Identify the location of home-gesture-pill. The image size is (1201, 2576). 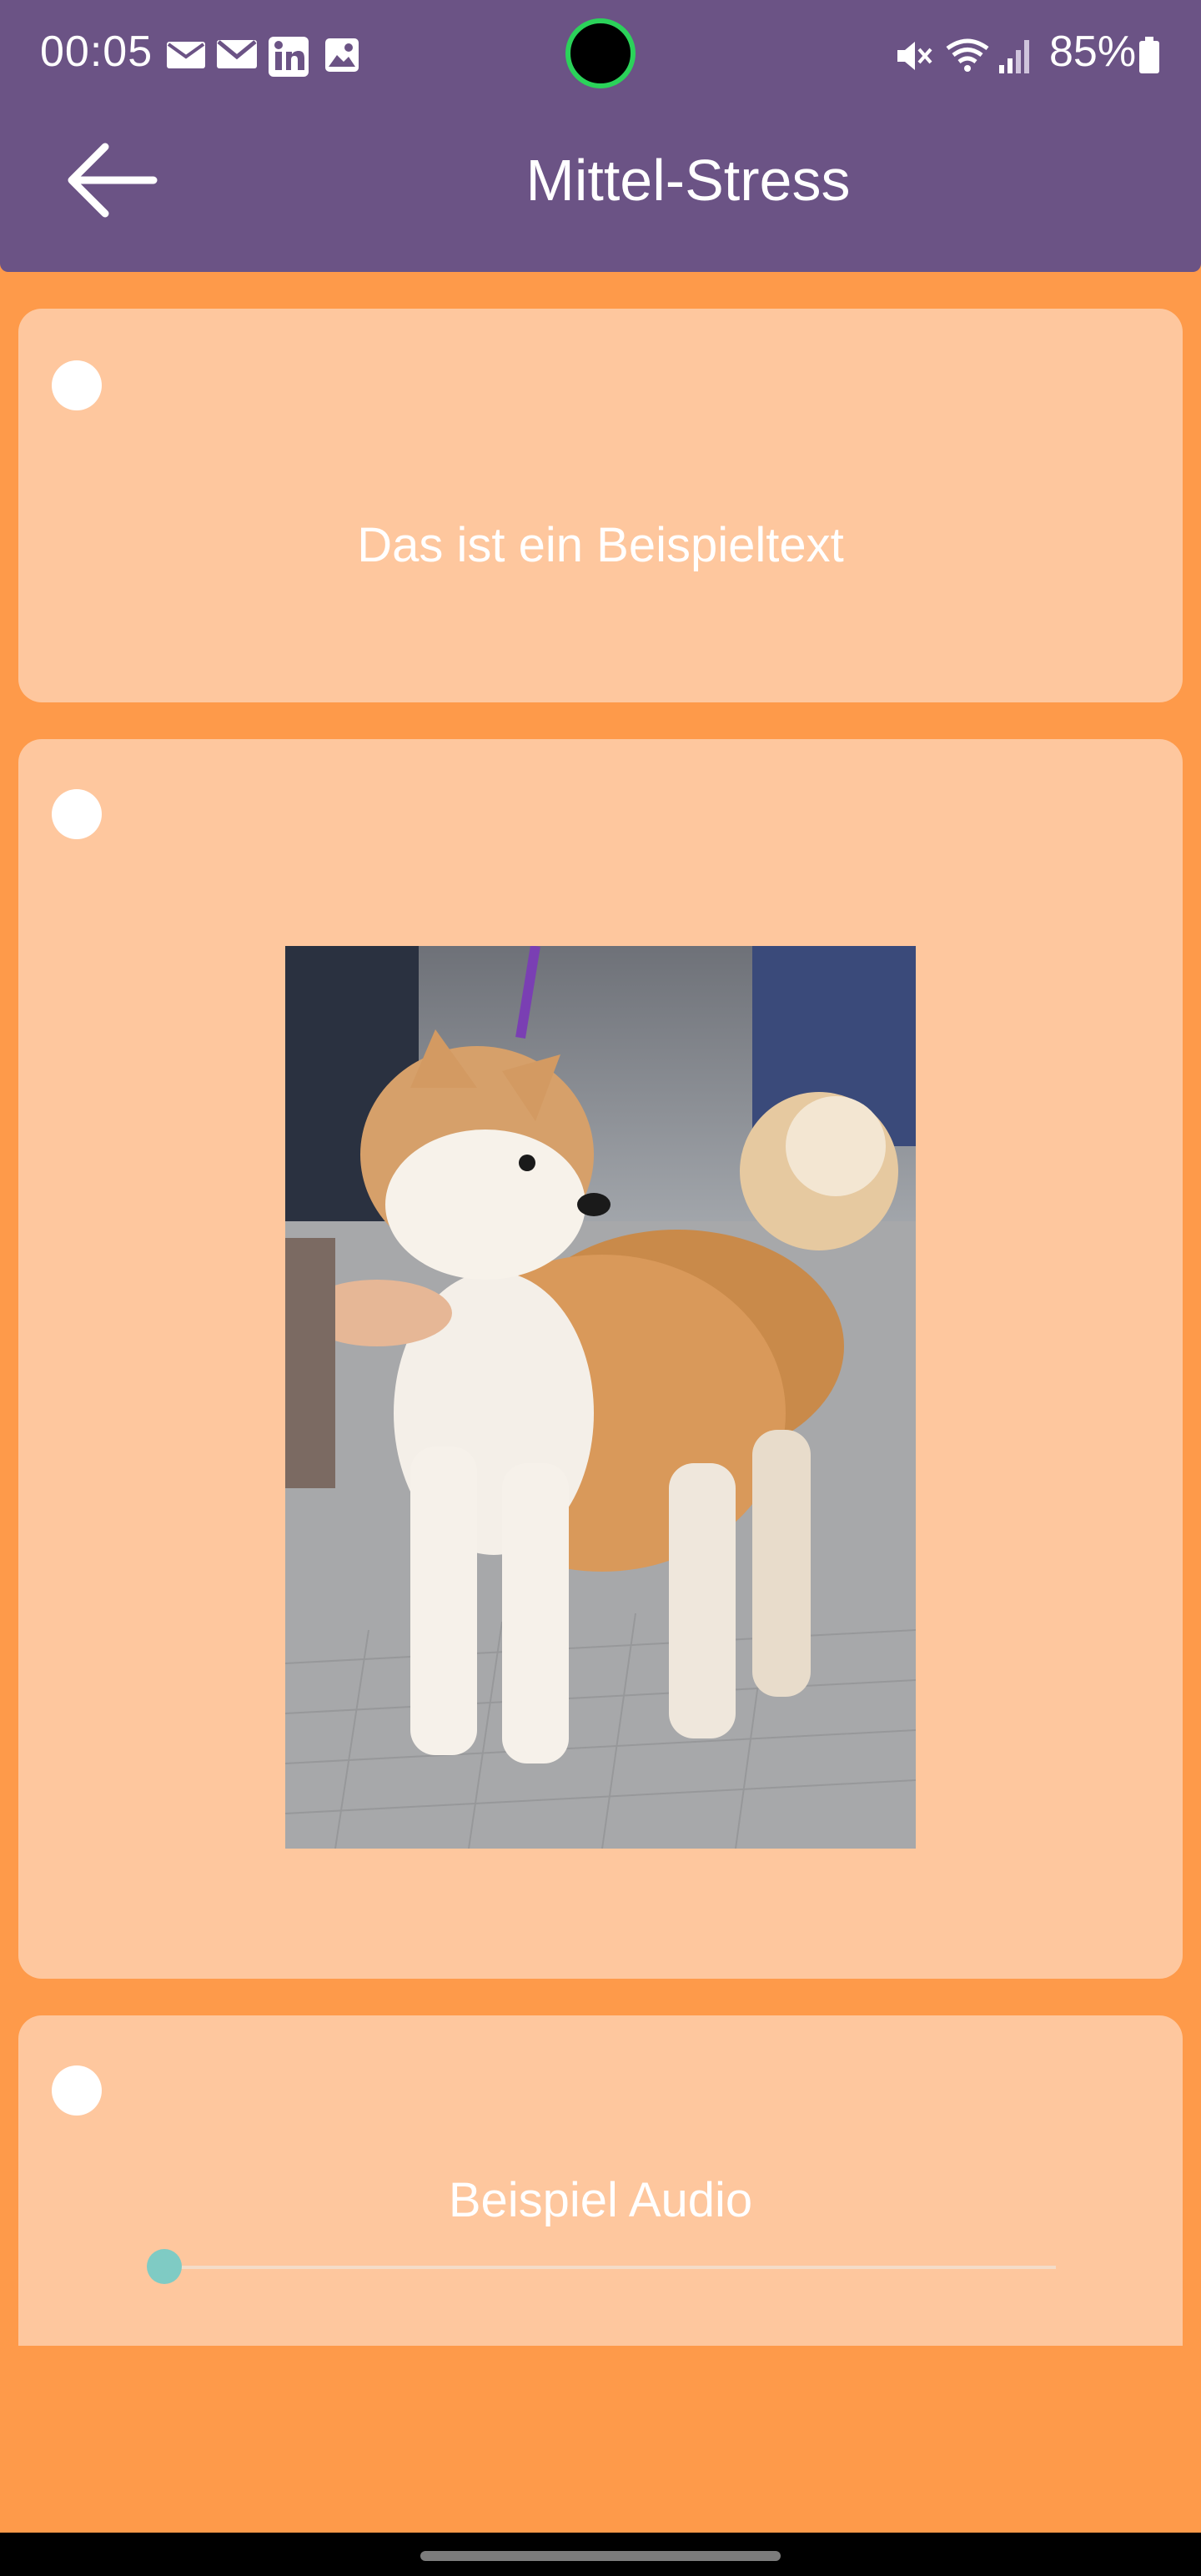
(601, 2556).